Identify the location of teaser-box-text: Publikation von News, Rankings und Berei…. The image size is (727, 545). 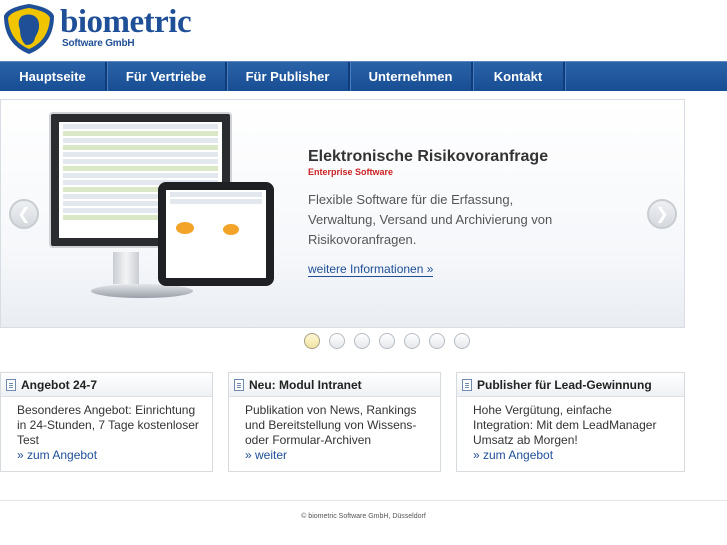
(331, 425).